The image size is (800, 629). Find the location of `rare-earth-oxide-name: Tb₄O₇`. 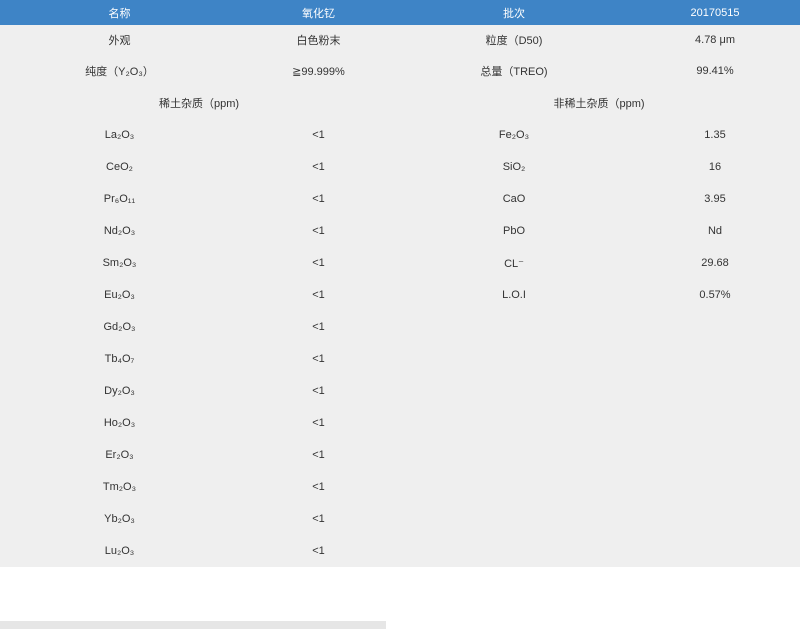

rare-earth-oxide-name: Tb₄O₇ is located at coordinates (119, 359).